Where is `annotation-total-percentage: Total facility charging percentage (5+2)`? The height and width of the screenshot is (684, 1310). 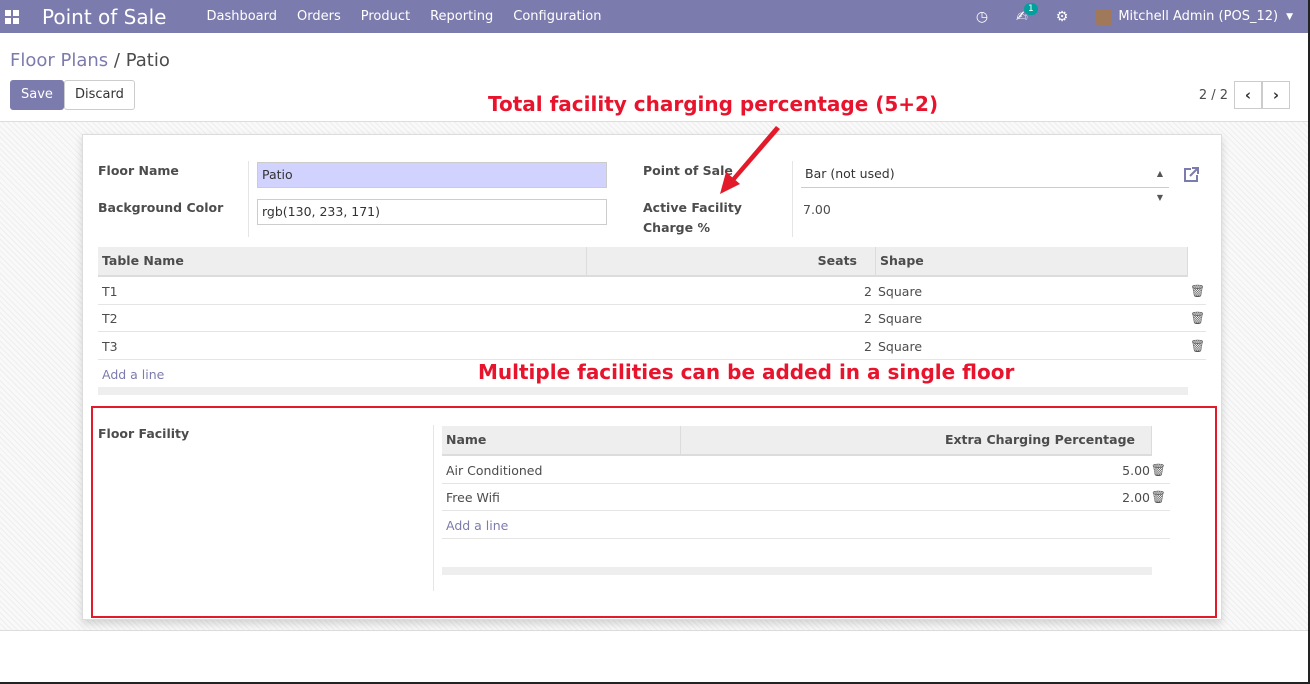
annotation-total-percentage: Total facility charging percentage (5+2) is located at coordinates (713, 104).